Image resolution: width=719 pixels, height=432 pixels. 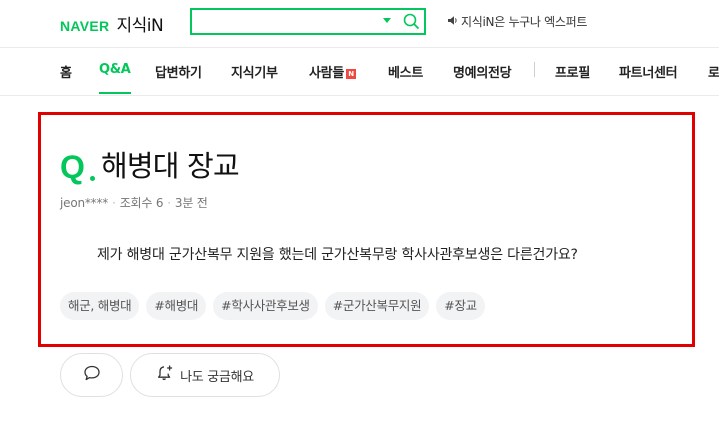 What do you see at coordinates (482, 71) in the screenshot?
I see `tab-hall-of-fame: 명예의전당` at bounding box center [482, 71].